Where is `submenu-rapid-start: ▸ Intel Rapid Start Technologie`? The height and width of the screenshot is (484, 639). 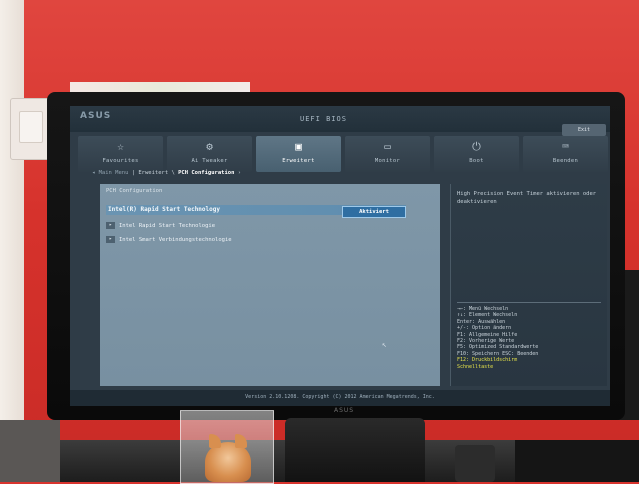
submenu-rapid-start: ▸ Intel Rapid Start Technologie is located at coordinates (160, 226).